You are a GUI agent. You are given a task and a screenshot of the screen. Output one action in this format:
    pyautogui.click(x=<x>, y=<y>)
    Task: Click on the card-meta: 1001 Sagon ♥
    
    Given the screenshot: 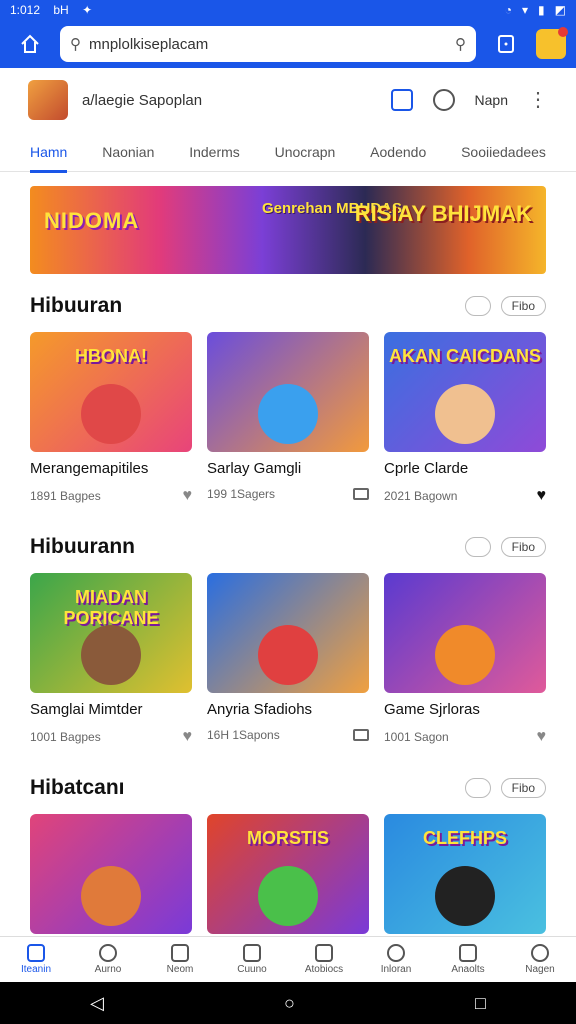 What is the action you would take?
    pyautogui.click(x=465, y=737)
    